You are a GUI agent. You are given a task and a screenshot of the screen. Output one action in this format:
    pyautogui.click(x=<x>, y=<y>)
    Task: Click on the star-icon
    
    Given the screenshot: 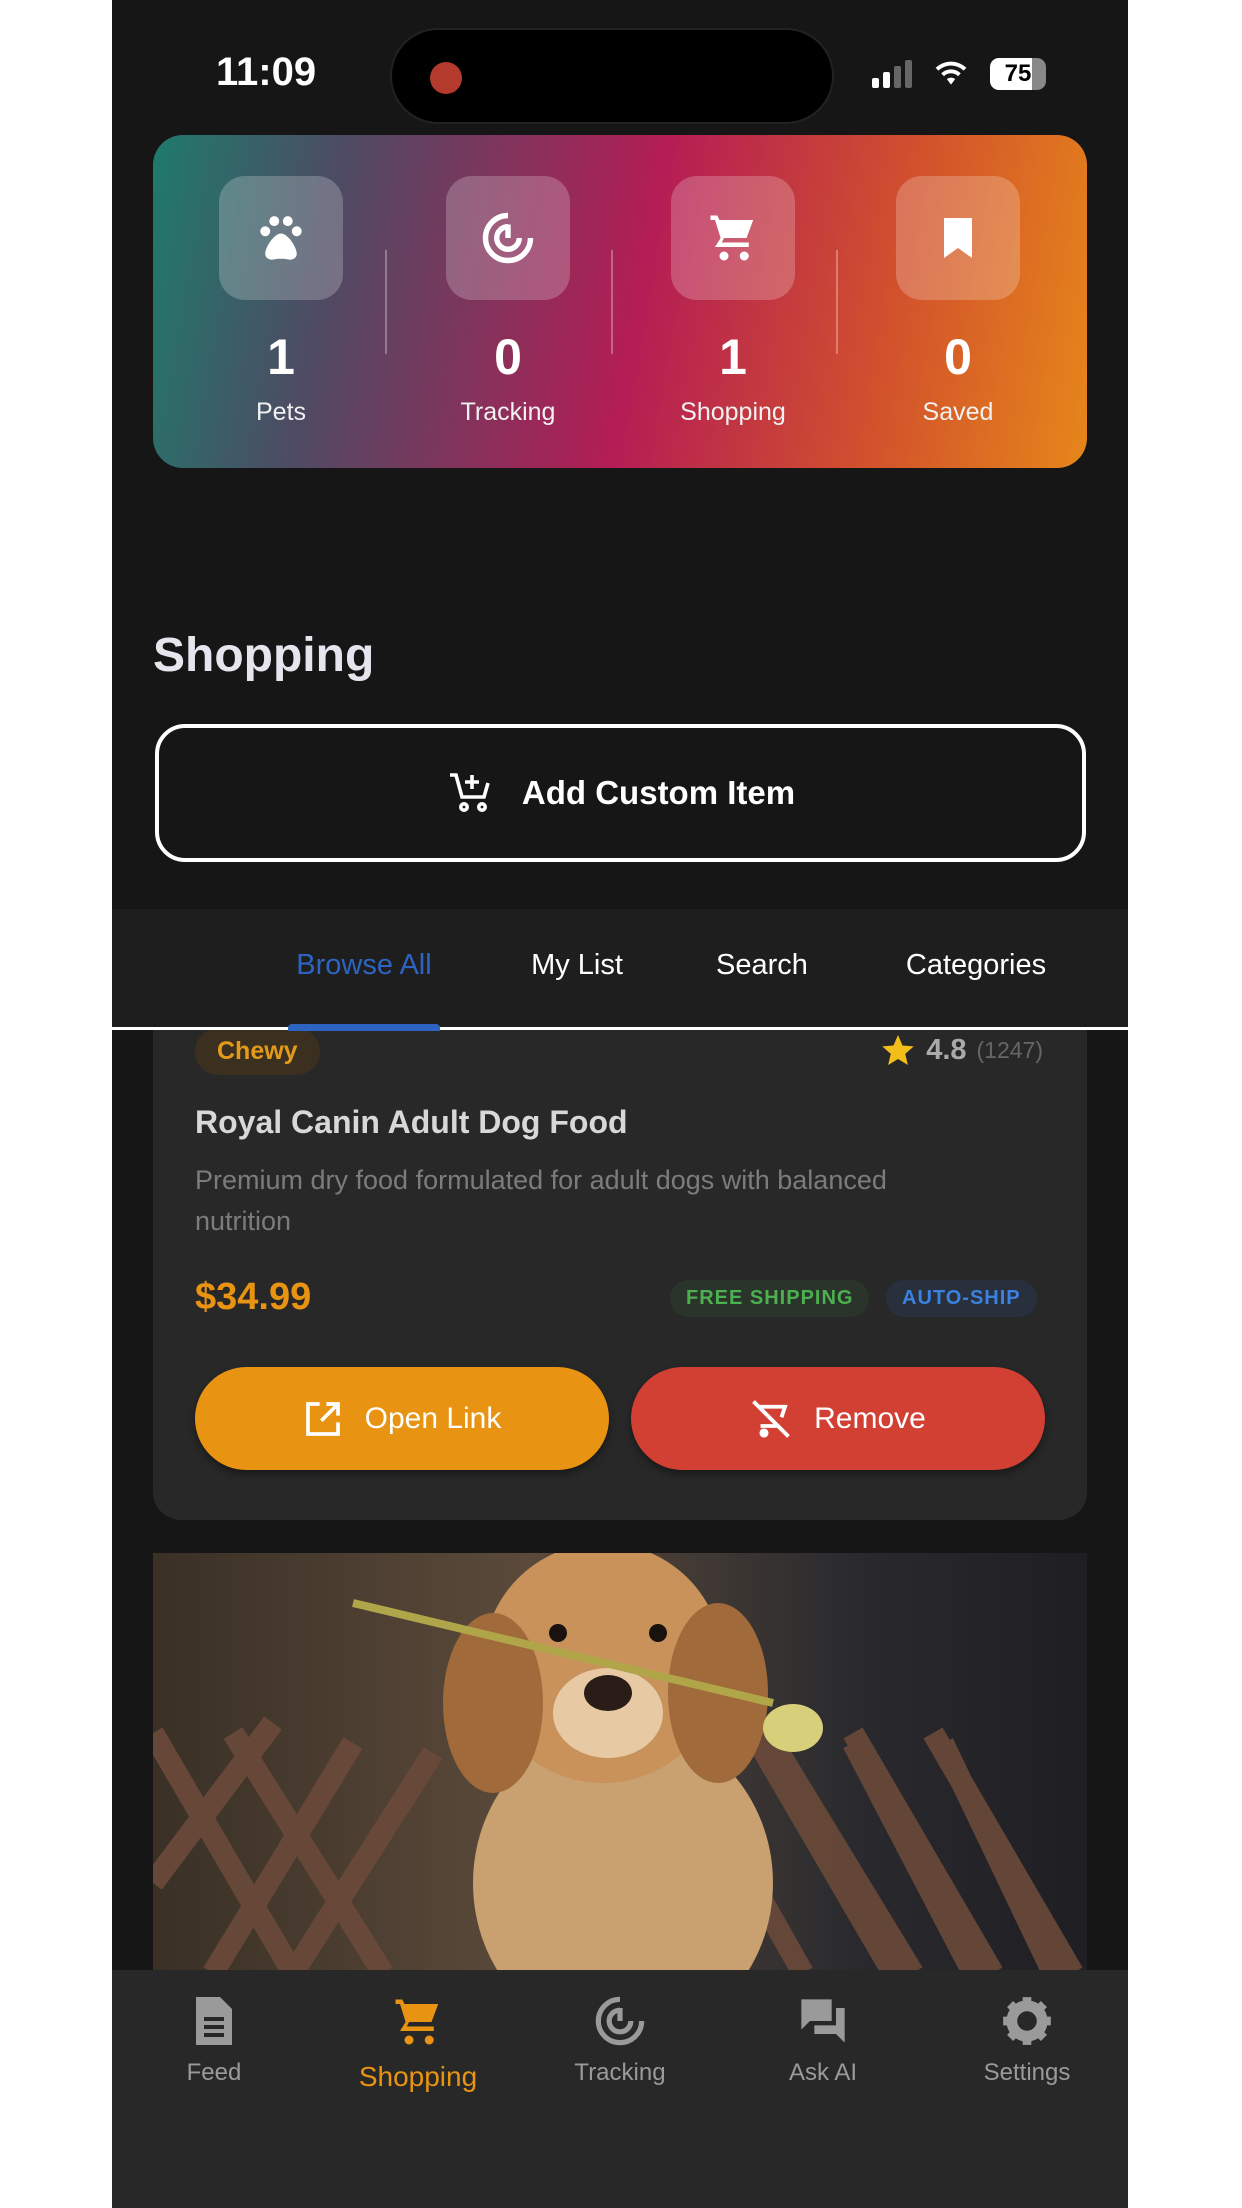 What is the action you would take?
    pyautogui.click(x=898, y=1050)
    